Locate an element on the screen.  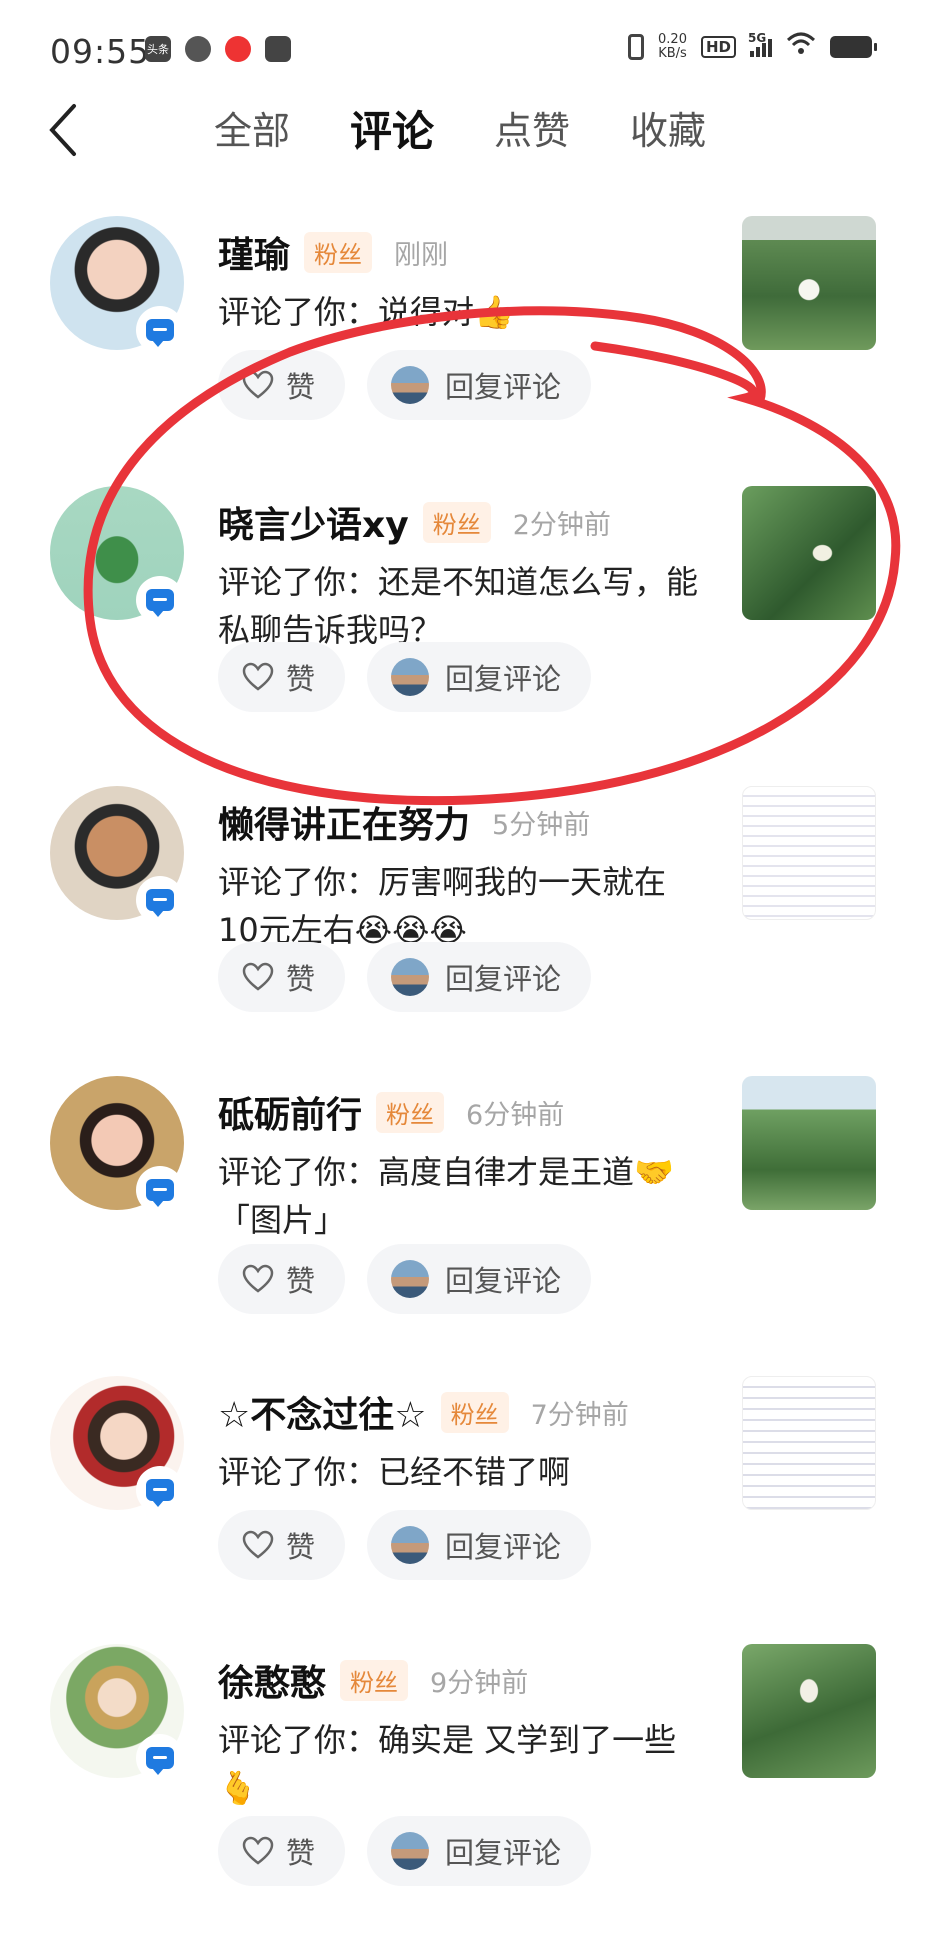
signal-icon: 5G is located at coordinates (760, 44).